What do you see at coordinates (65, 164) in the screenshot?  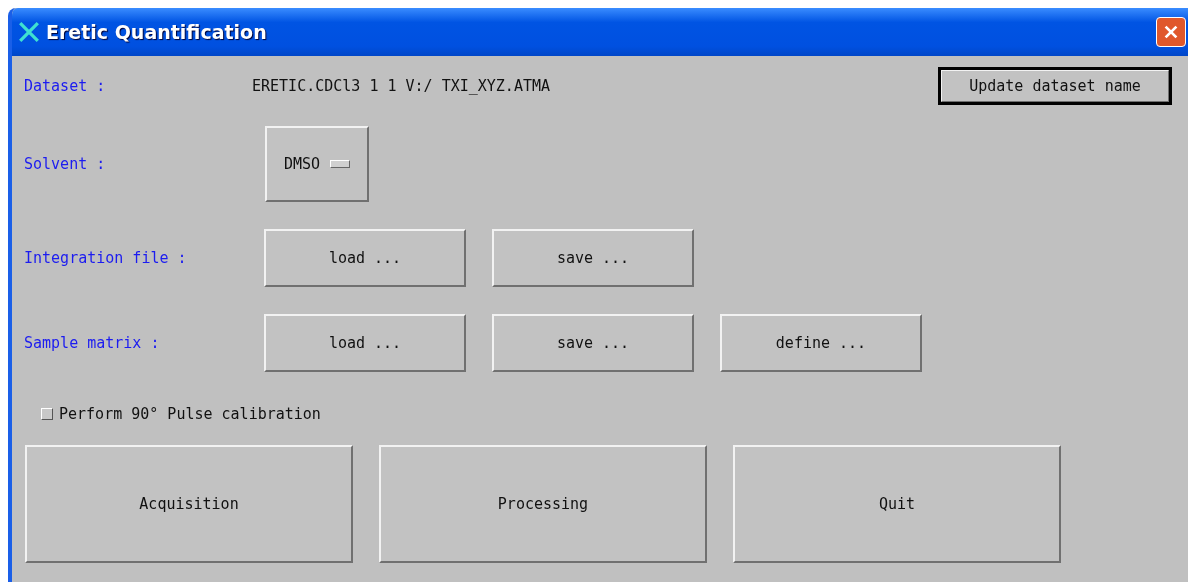 I see `field-label: Solvent :` at bounding box center [65, 164].